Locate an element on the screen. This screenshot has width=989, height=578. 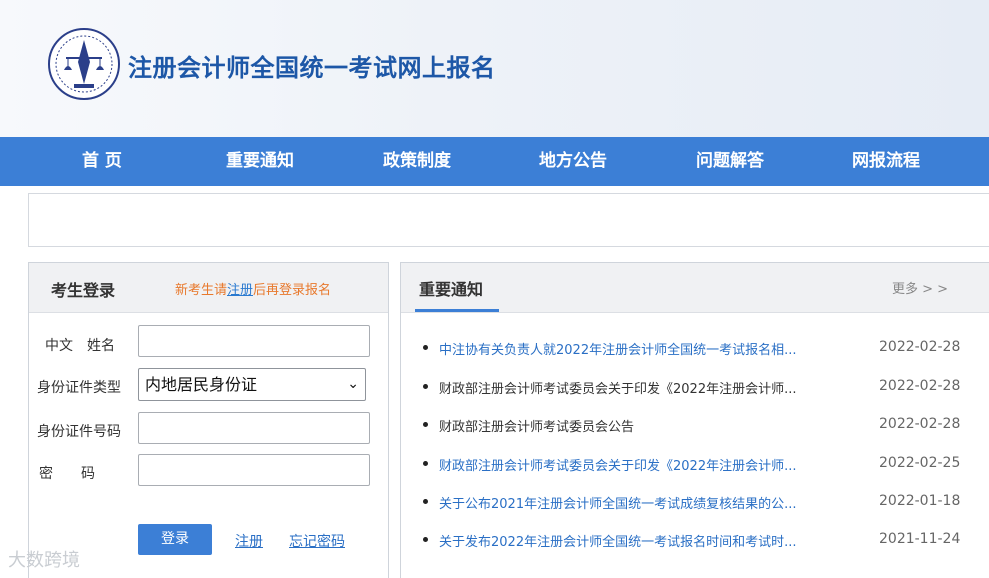
login-header: 考生登录 新考生请注册后再登录报名 is located at coordinates (208, 288).